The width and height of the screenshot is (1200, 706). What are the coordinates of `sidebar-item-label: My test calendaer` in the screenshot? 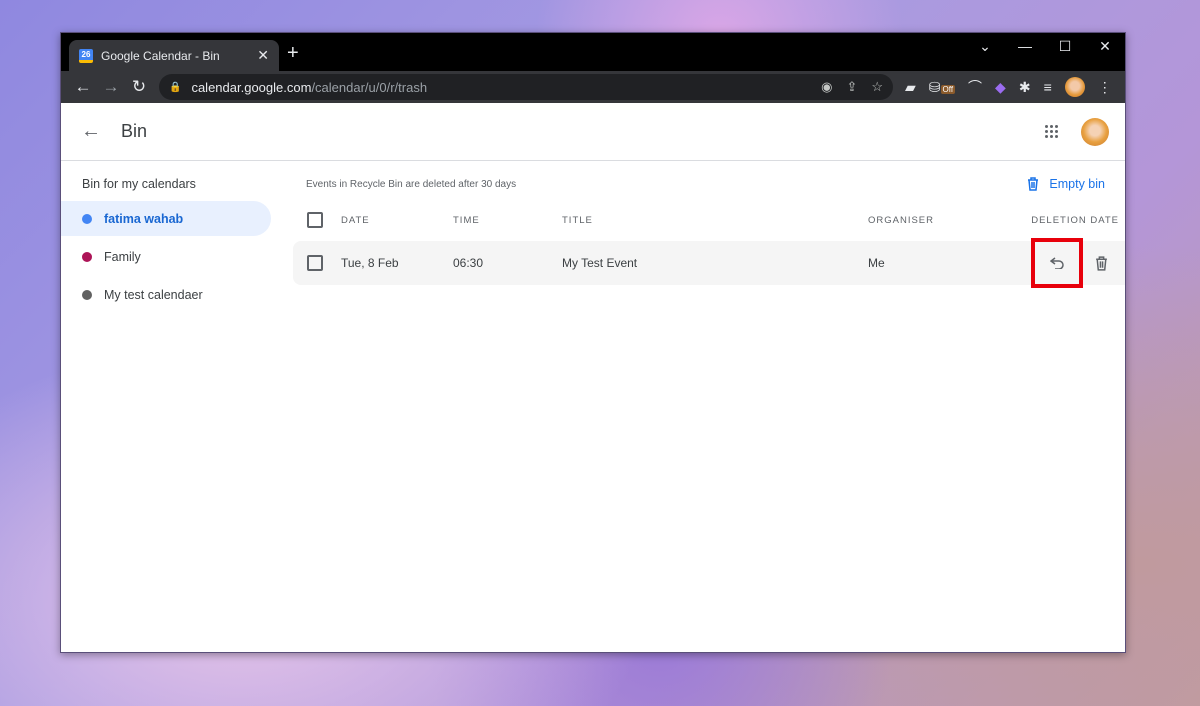 It's located at (153, 294).